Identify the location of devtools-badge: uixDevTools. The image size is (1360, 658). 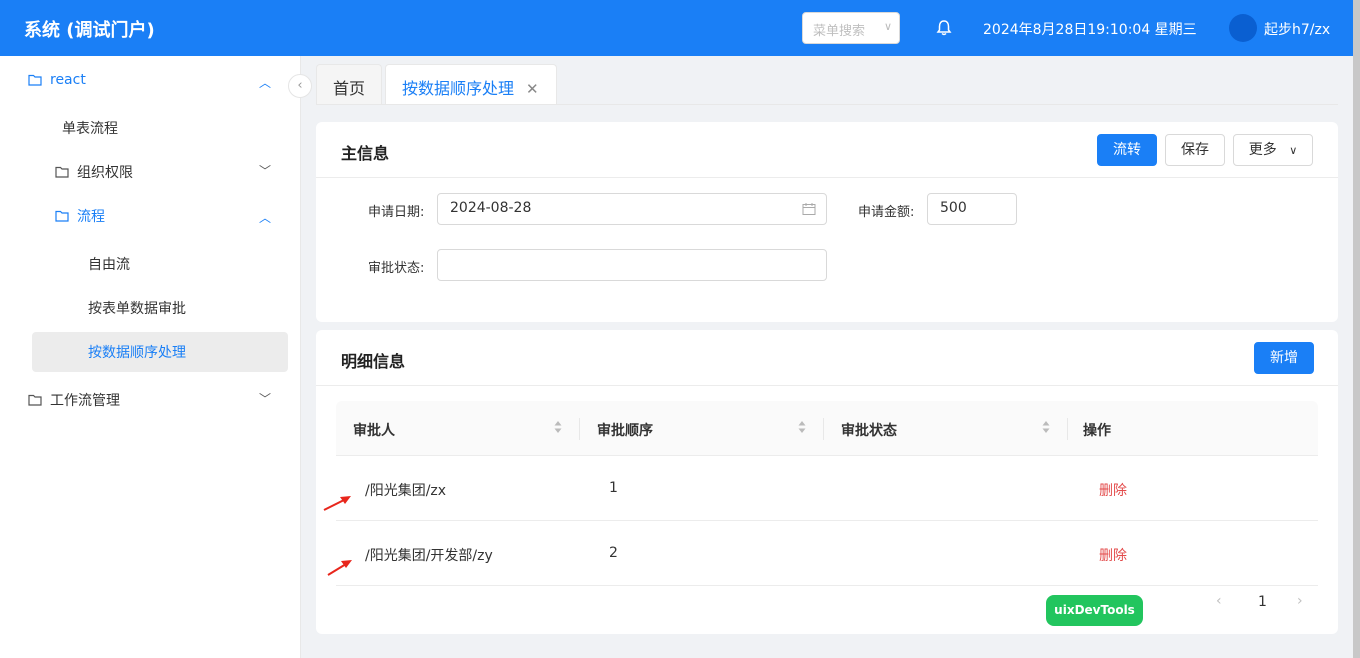
(1094, 610).